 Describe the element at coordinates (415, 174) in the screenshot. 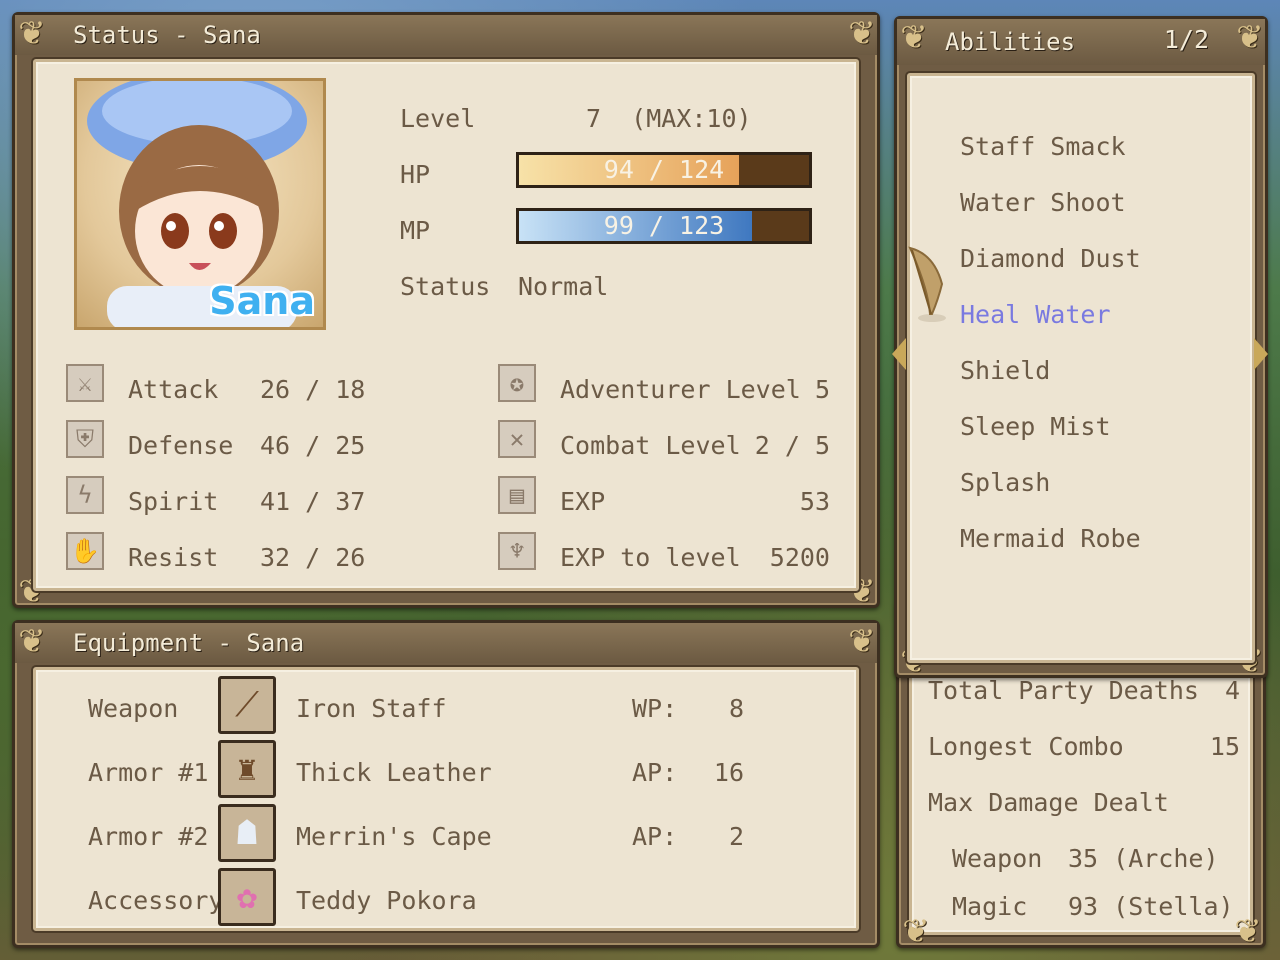

I see `hp-label: HP` at that location.